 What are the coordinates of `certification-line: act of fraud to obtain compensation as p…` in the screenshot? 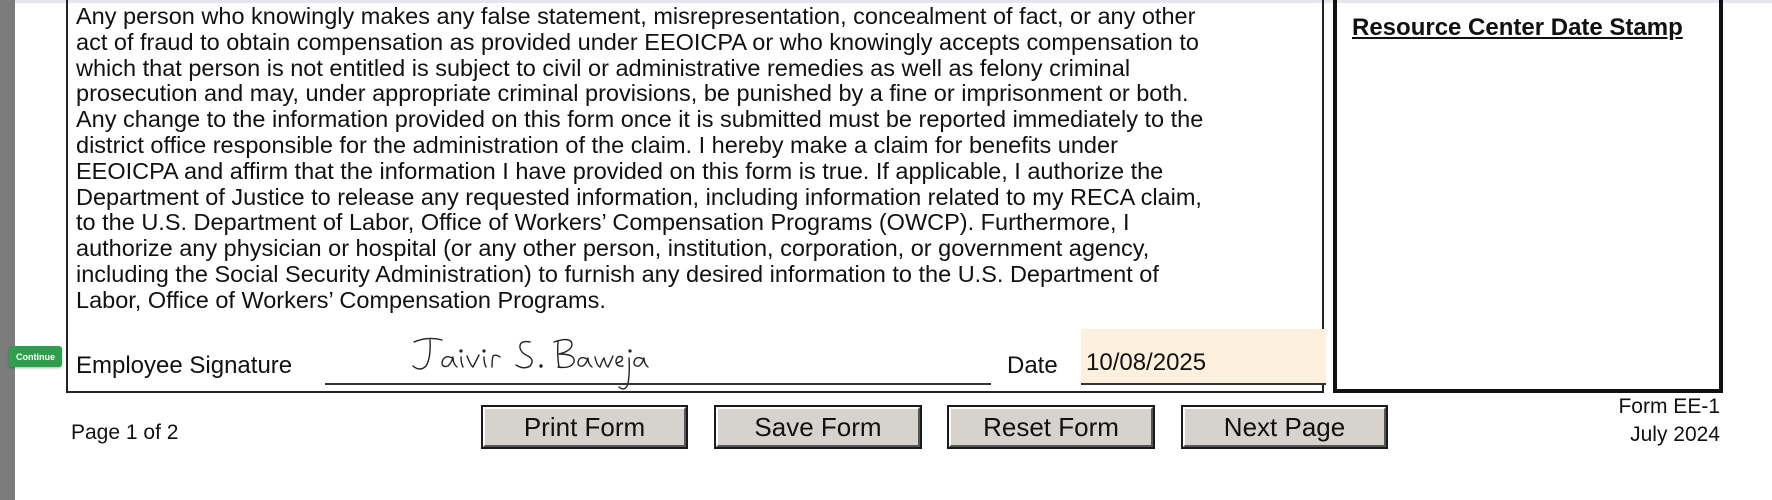 It's located at (637, 41).